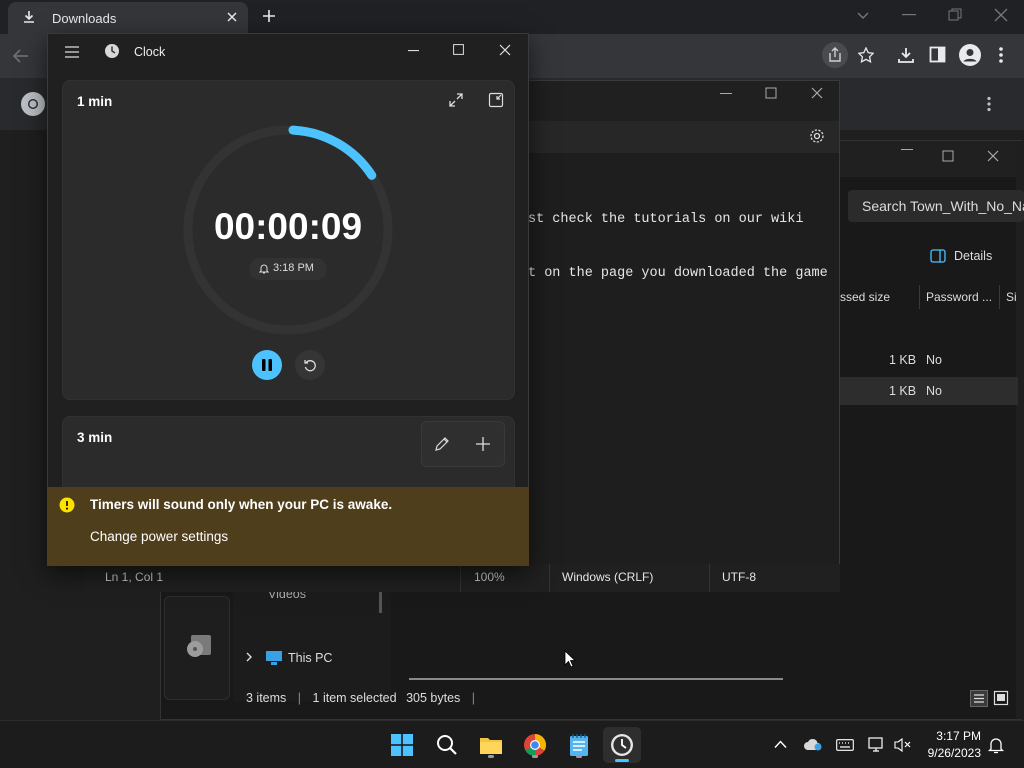 The width and height of the screenshot is (1024, 768). I want to click on change-power-settings-link: Change power settings, so click(159, 536).